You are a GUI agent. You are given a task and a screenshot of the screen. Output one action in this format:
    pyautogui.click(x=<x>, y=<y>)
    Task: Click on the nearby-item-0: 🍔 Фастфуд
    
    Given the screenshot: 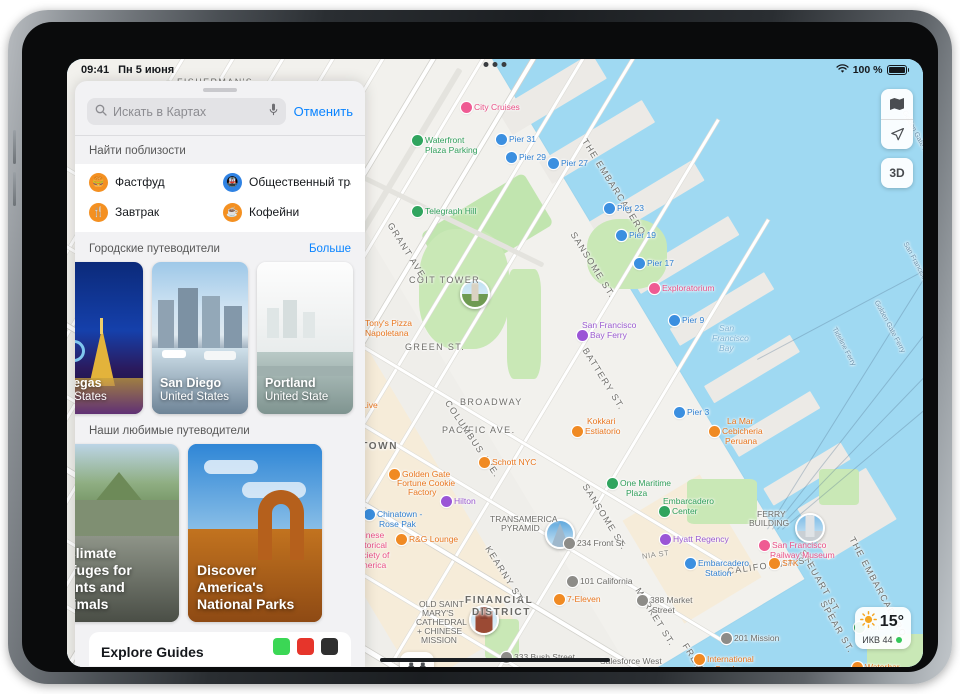 What is the action you would take?
    pyautogui.click(x=153, y=182)
    